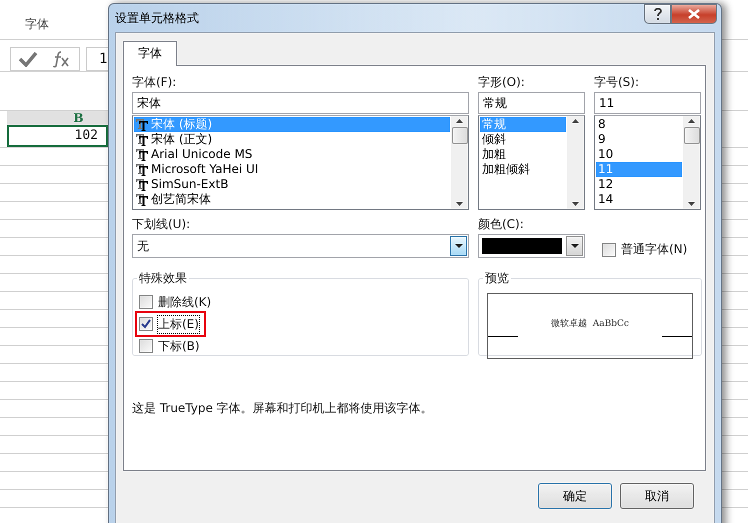  I want to click on field-label: 字号(S):, so click(617, 82).